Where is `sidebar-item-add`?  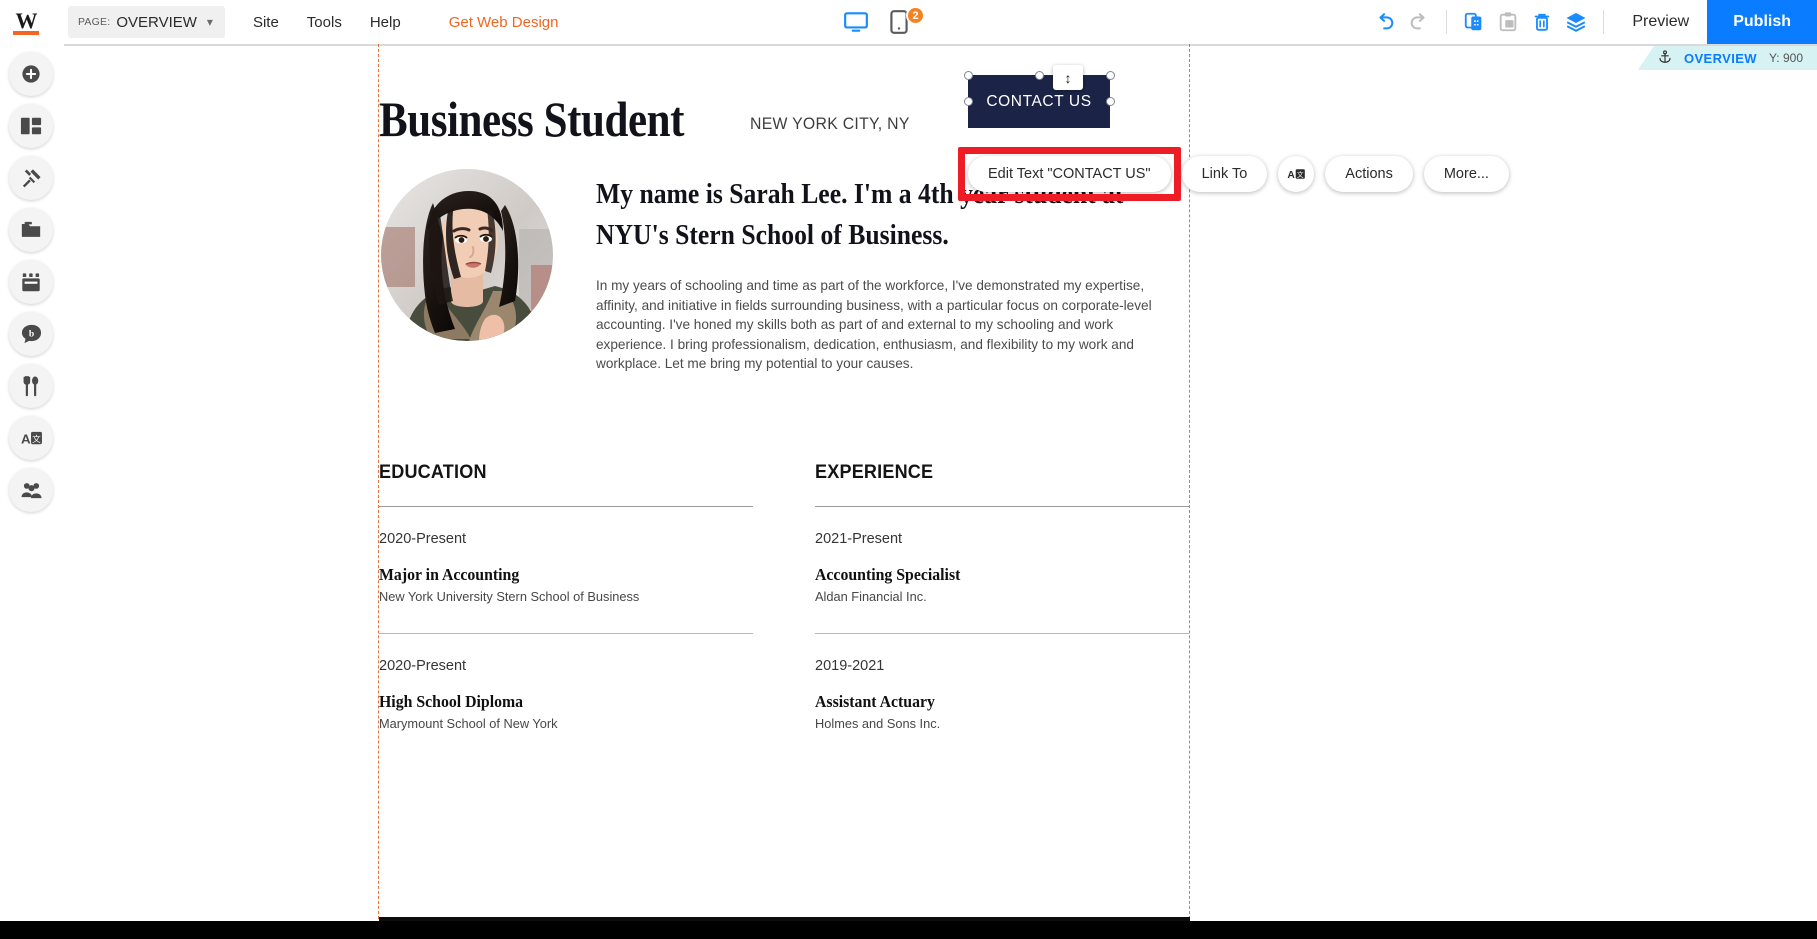 sidebar-item-add is located at coordinates (31, 74).